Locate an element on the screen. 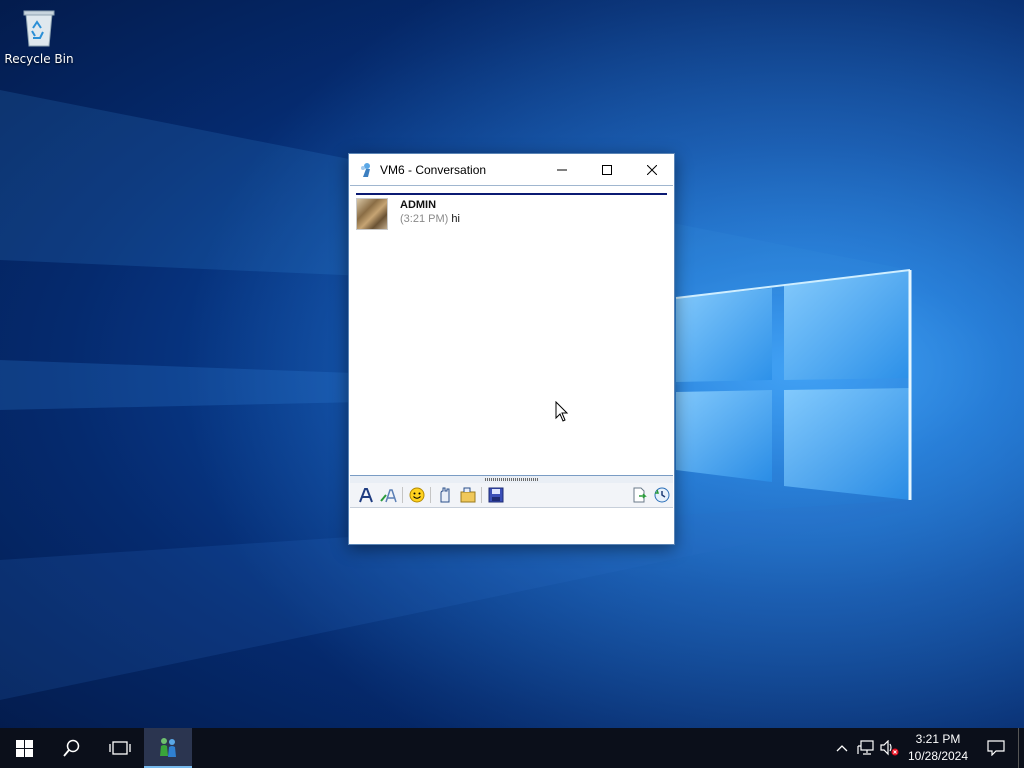 The image size is (1024, 768). search-button is located at coordinates (72, 748).